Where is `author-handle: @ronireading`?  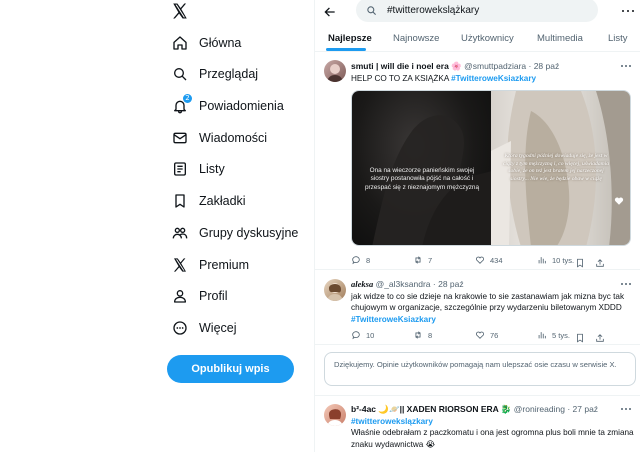
author-handle: @ronireading is located at coordinates (539, 409).